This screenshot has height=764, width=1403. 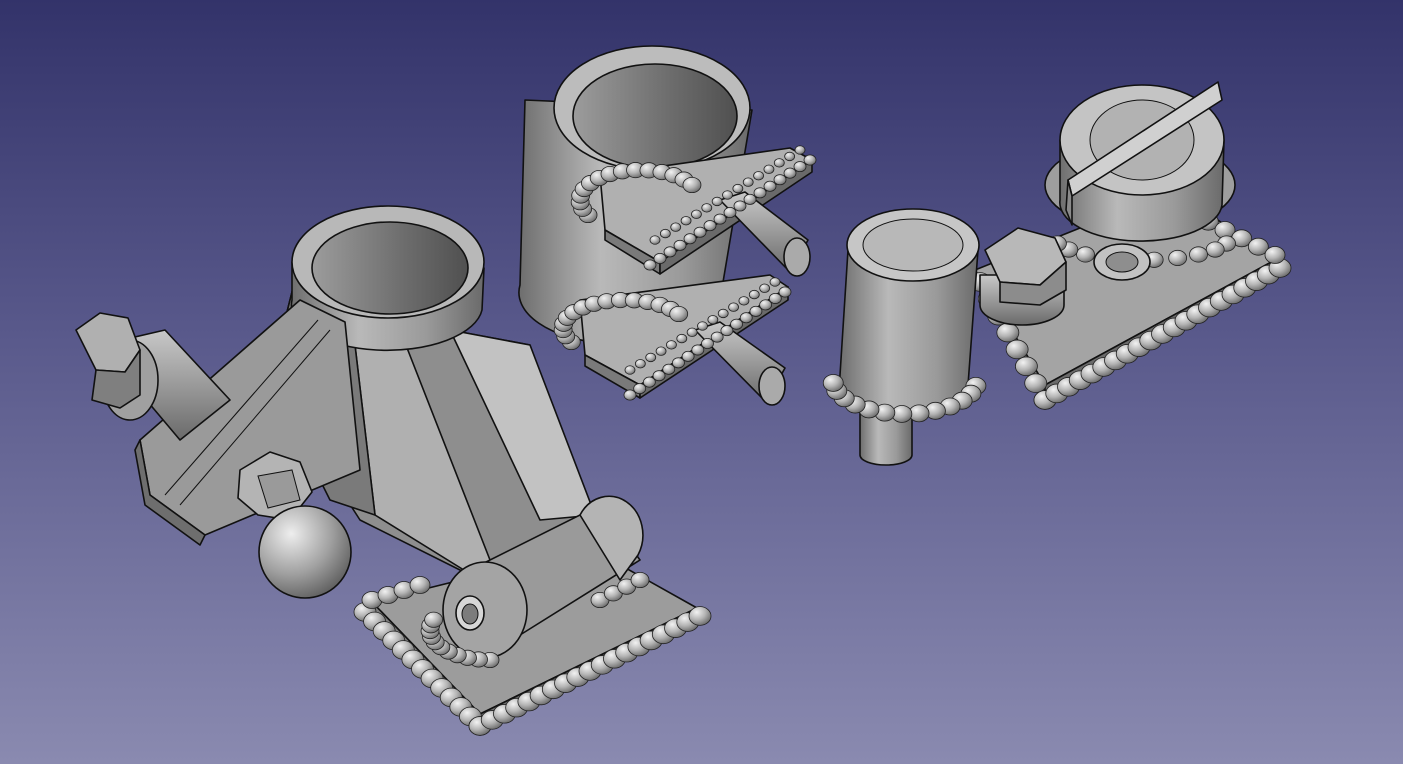 I want to click on lower-pin, so click(x=740, y=363).